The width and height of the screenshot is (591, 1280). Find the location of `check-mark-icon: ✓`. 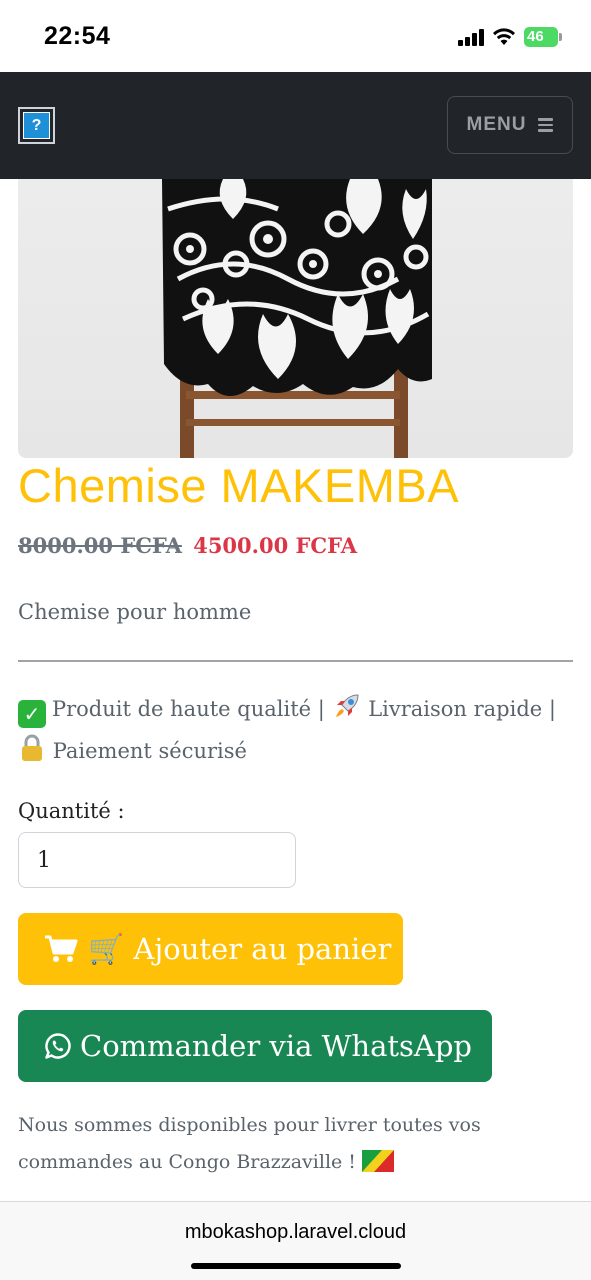

check-mark-icon: ✓ is located at coordinates (32, 714).